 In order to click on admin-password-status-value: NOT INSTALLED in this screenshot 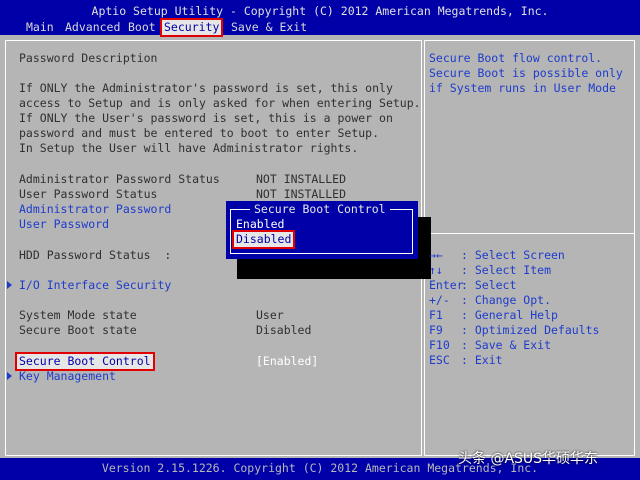, I will do `click(301, 179)`.